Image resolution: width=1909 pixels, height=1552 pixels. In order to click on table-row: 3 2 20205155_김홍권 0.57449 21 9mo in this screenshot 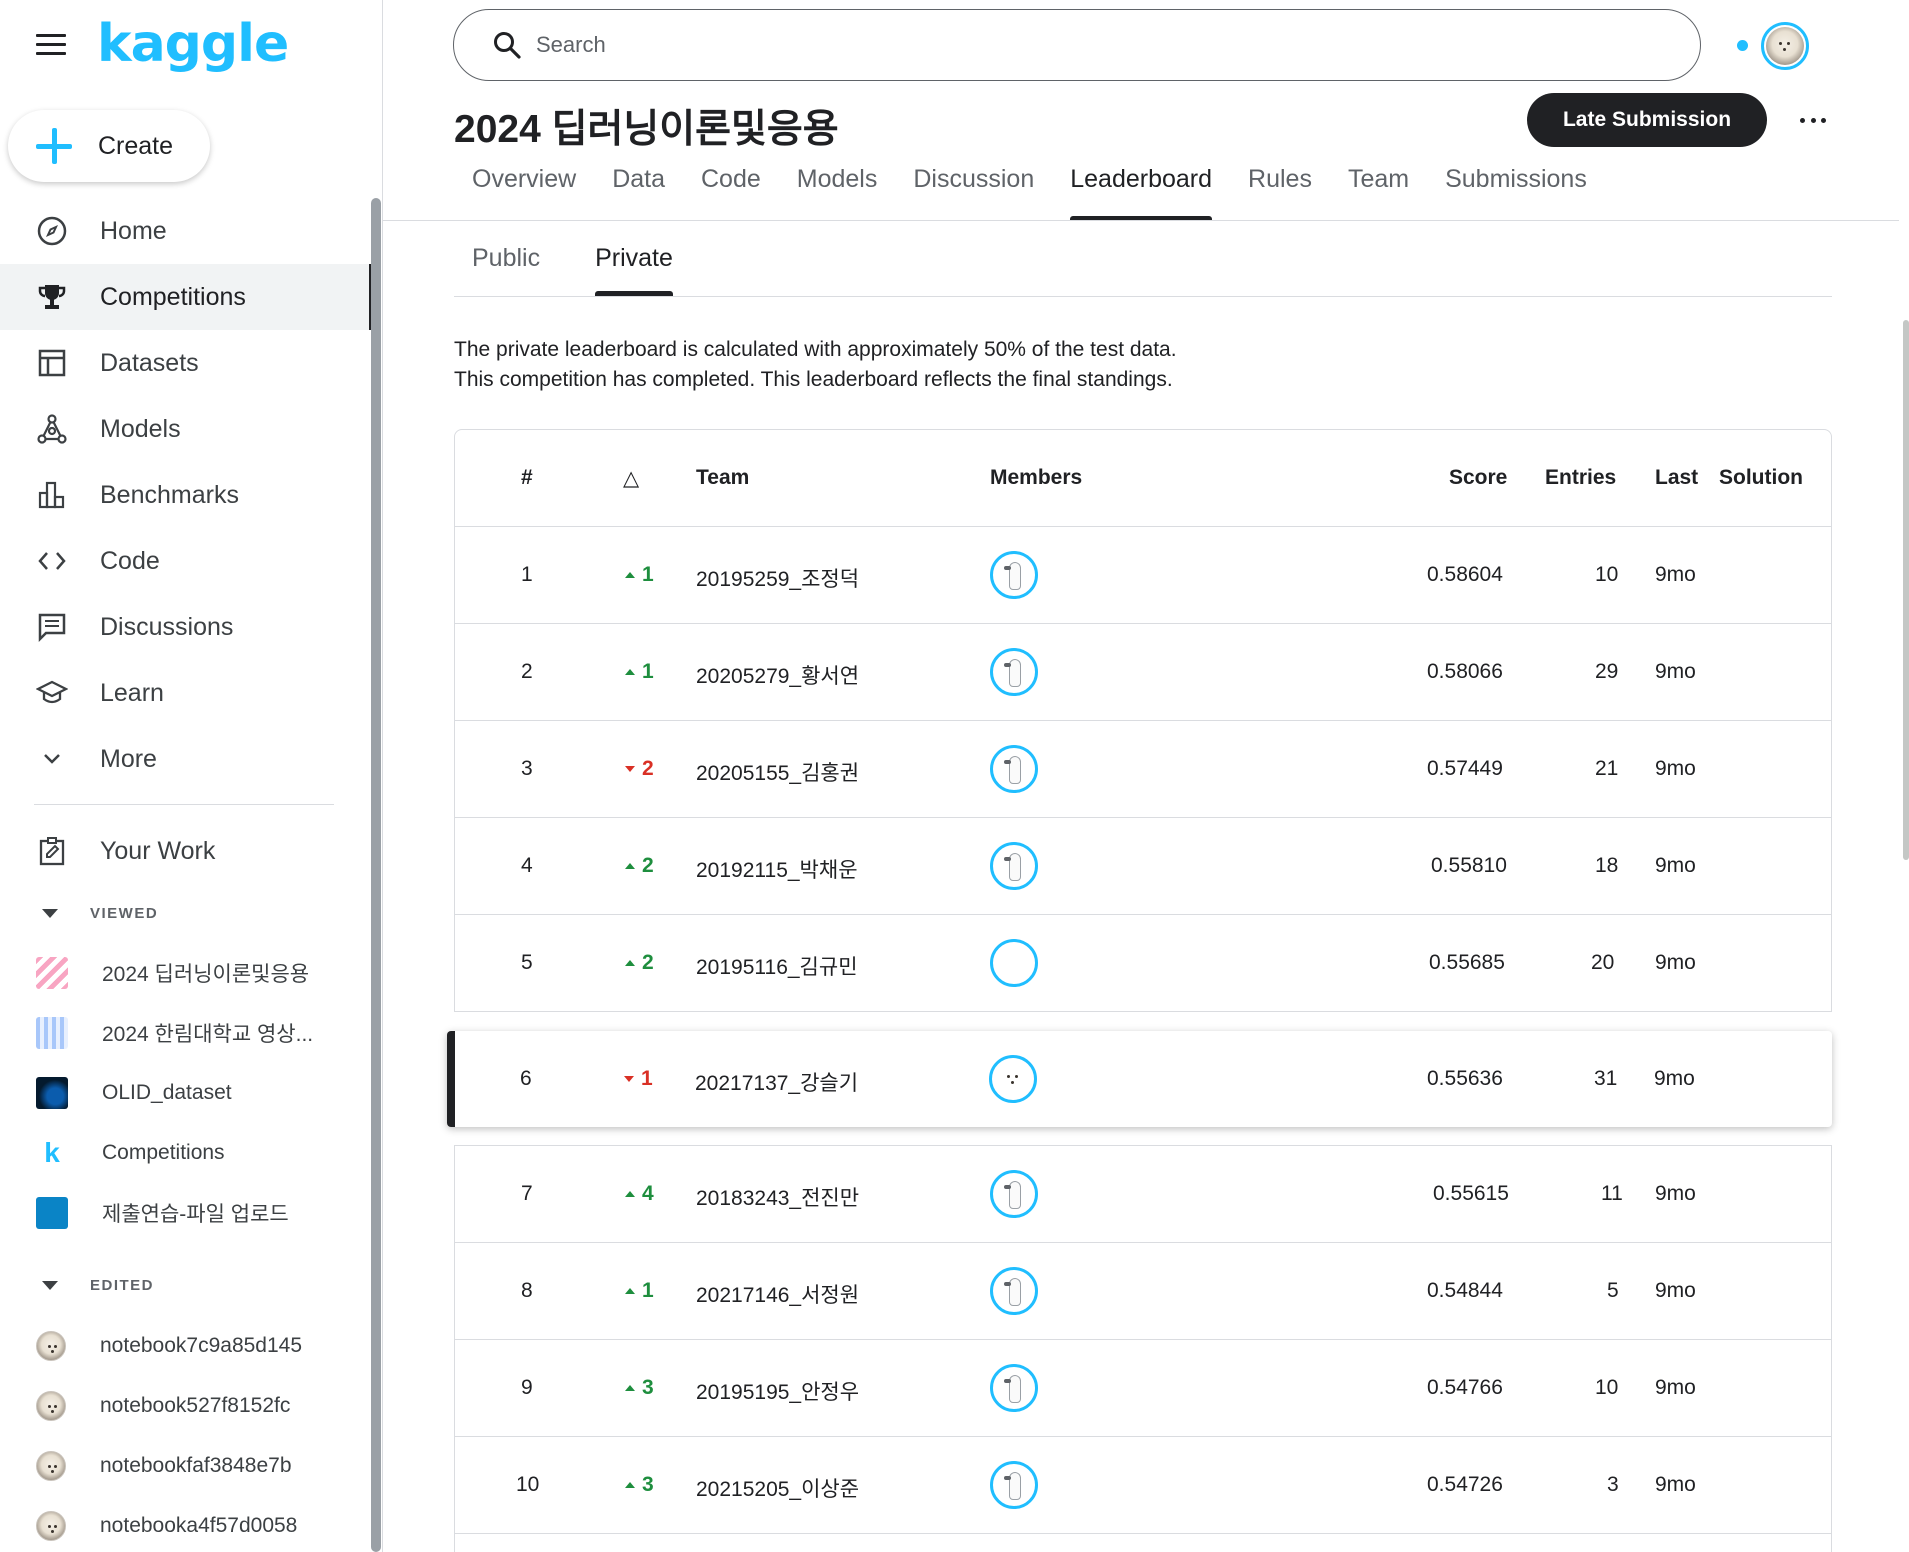, I will do `click(1143, 769)`.